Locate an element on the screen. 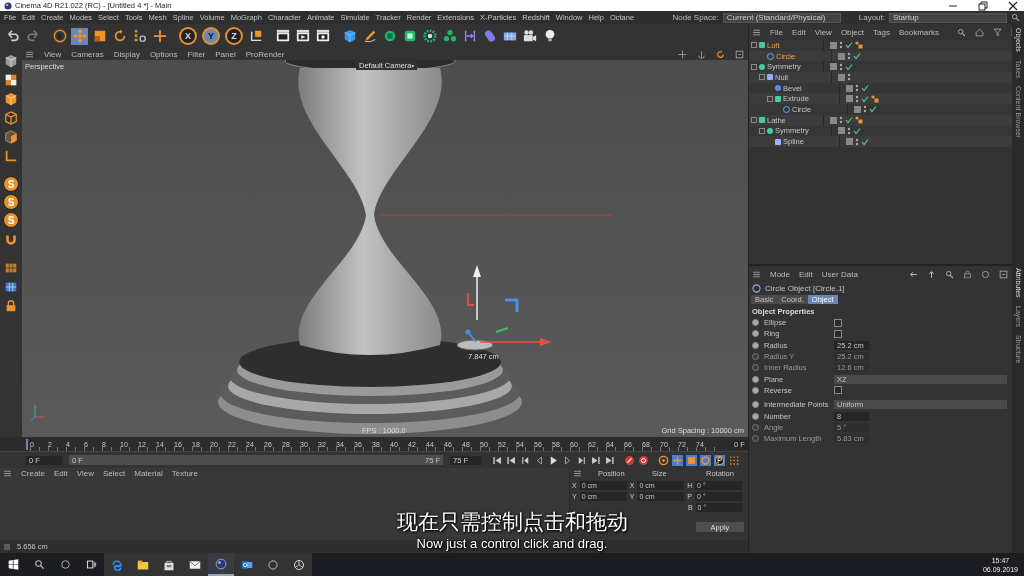 This screenshot has height=576, width=1024. up-arrow-icon is located at coordinates (931, 274).